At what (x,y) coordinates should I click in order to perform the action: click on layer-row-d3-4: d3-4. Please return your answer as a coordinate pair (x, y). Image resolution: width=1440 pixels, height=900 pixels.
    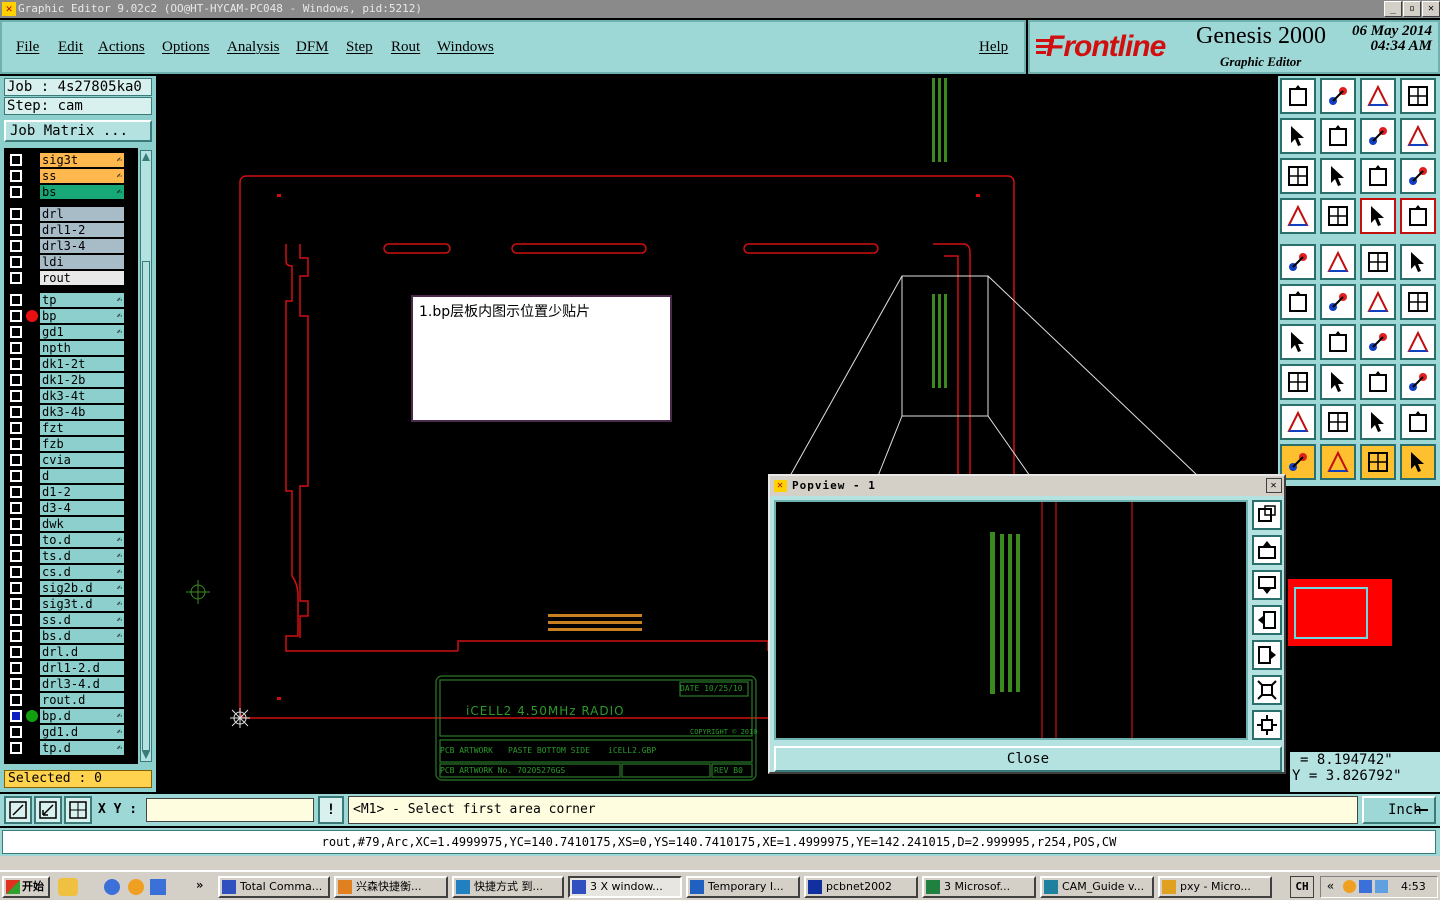
    Looking at the image, I should click on (71, 508).